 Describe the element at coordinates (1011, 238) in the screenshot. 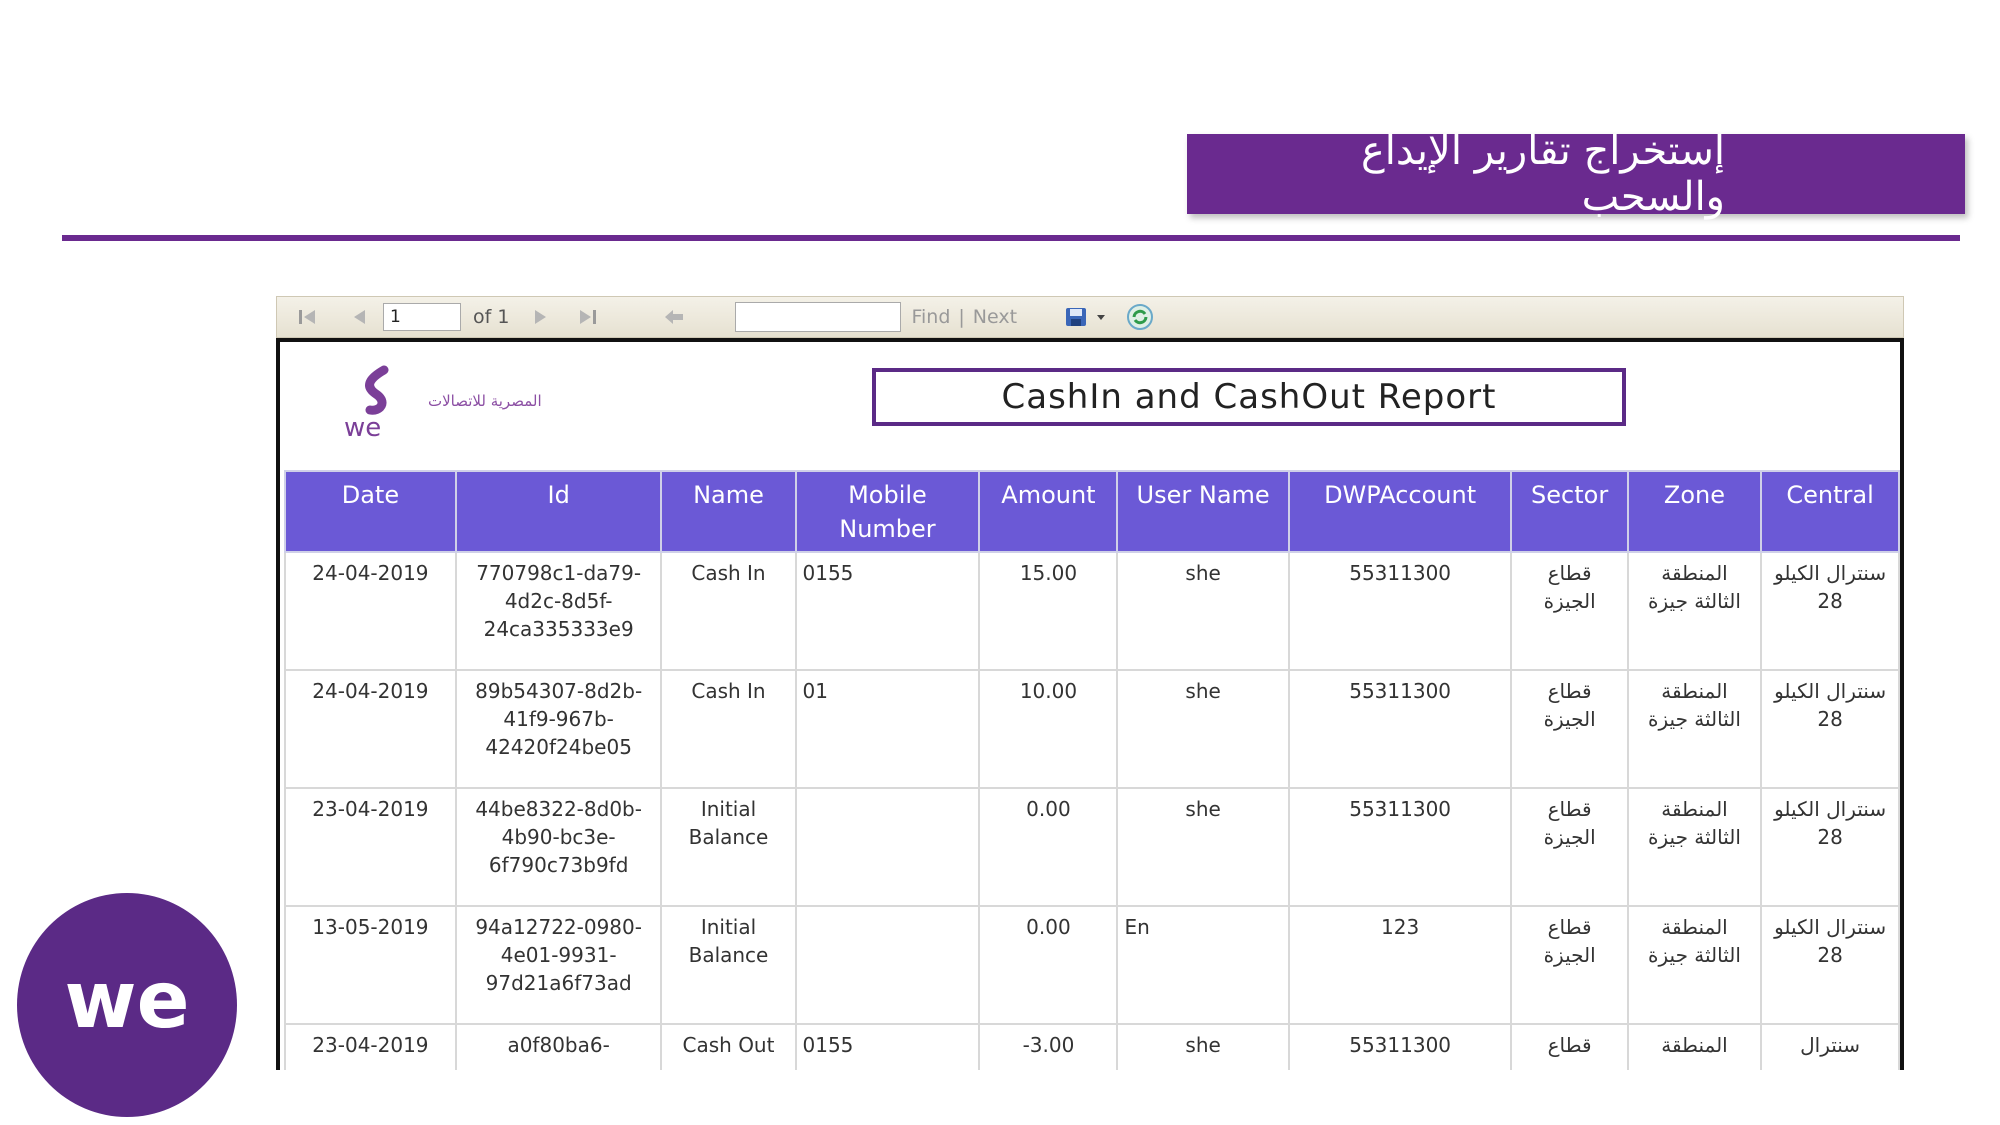

I see `title-divider` at that location.